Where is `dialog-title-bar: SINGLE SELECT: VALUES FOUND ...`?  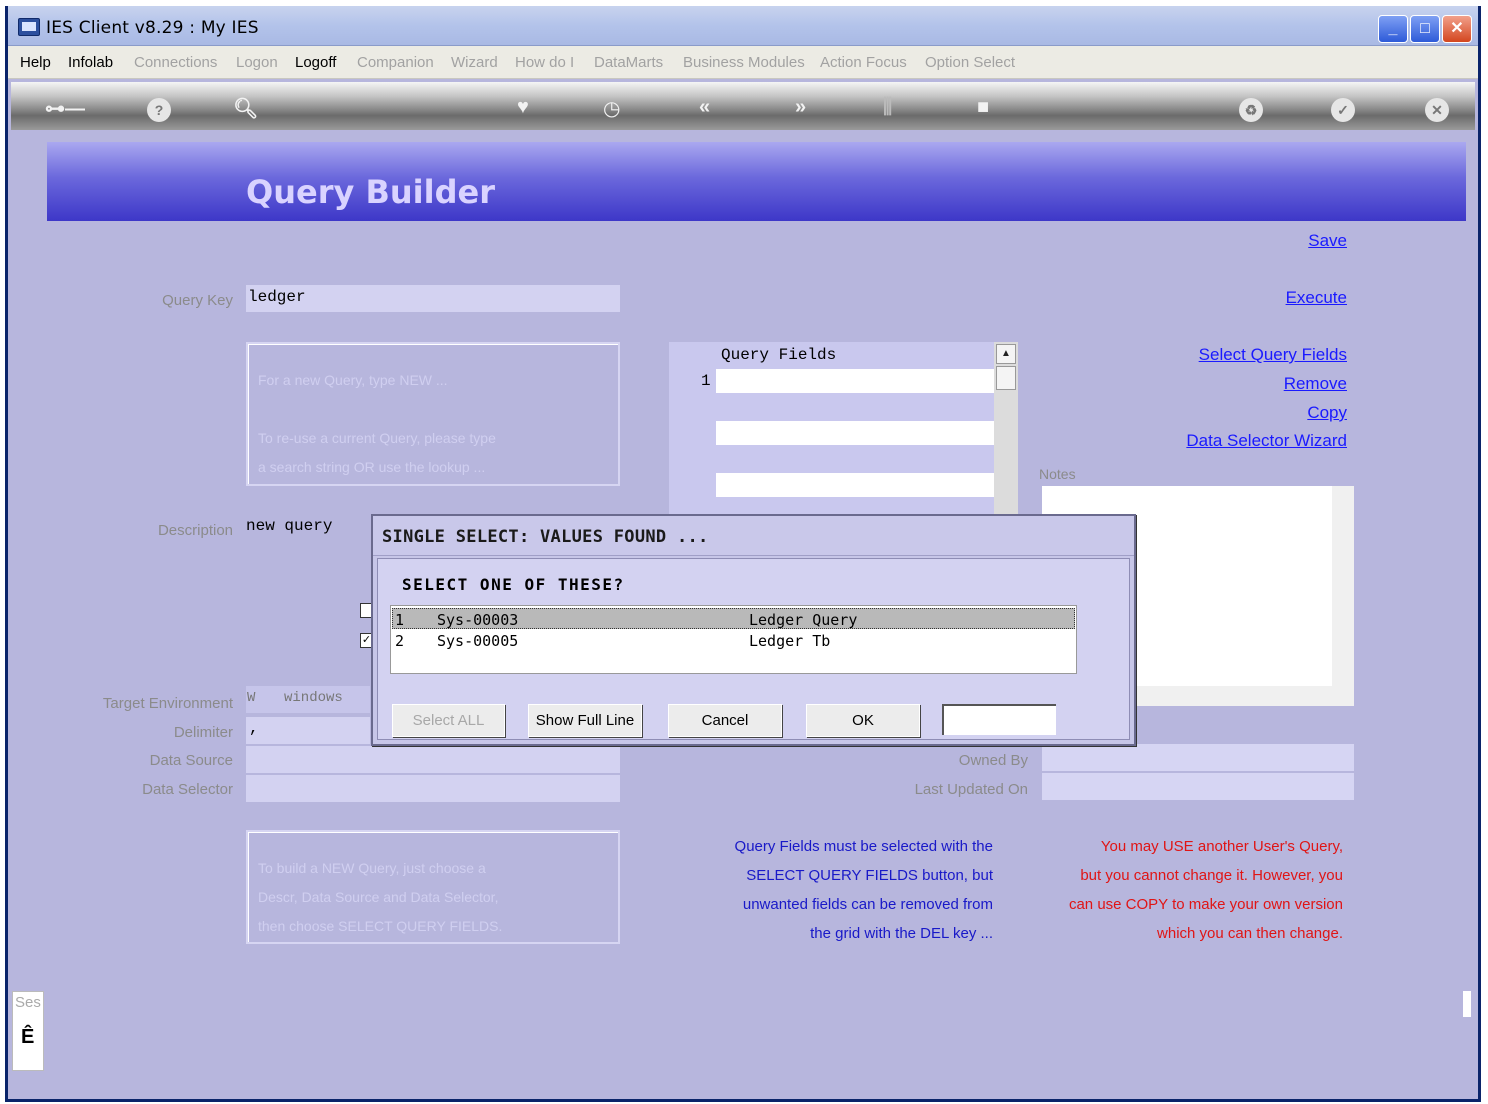 dialog-title-bar: SINGLE SELECT: VALUES FOUND ... is located at coordinates (753, 536).